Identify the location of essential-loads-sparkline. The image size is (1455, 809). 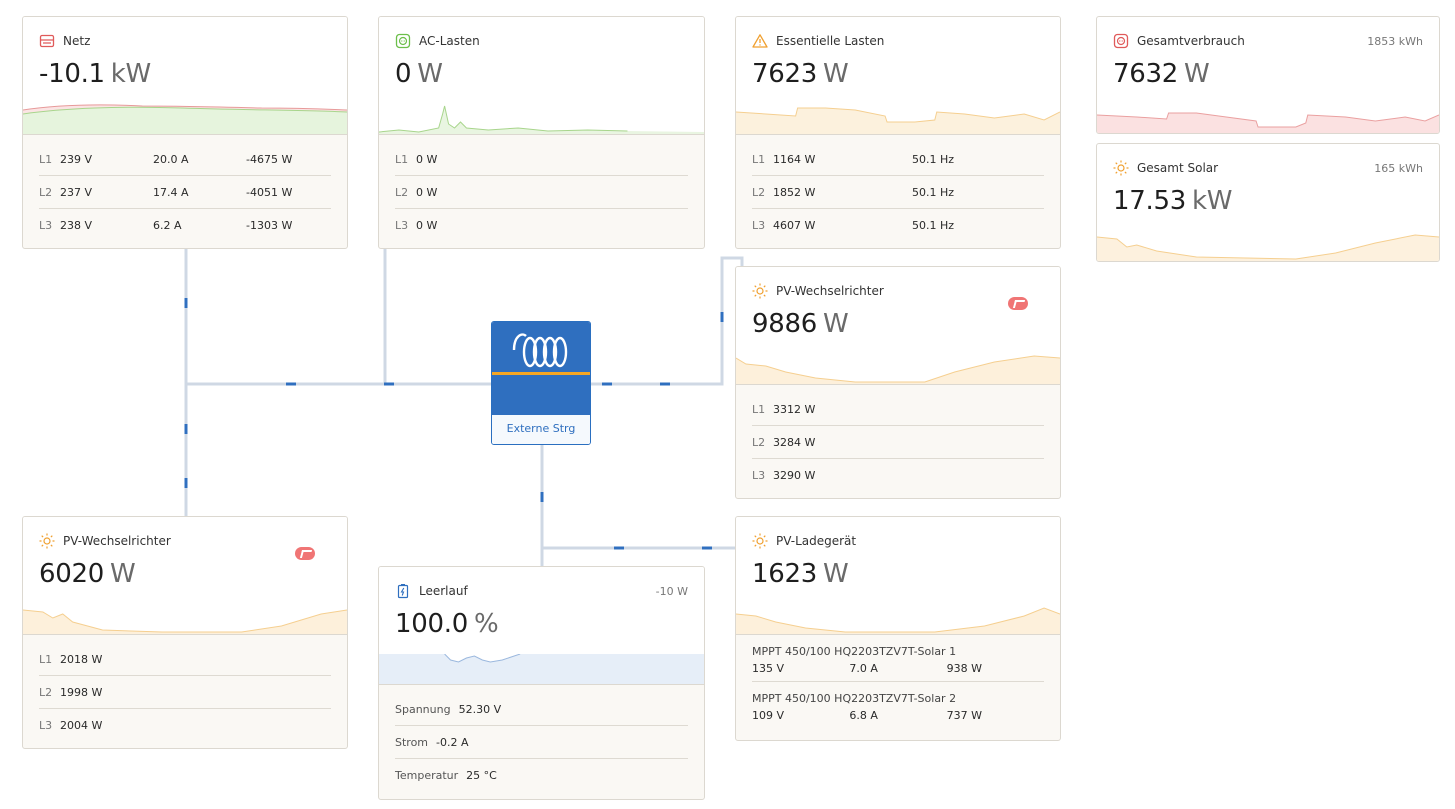
(898, 120).